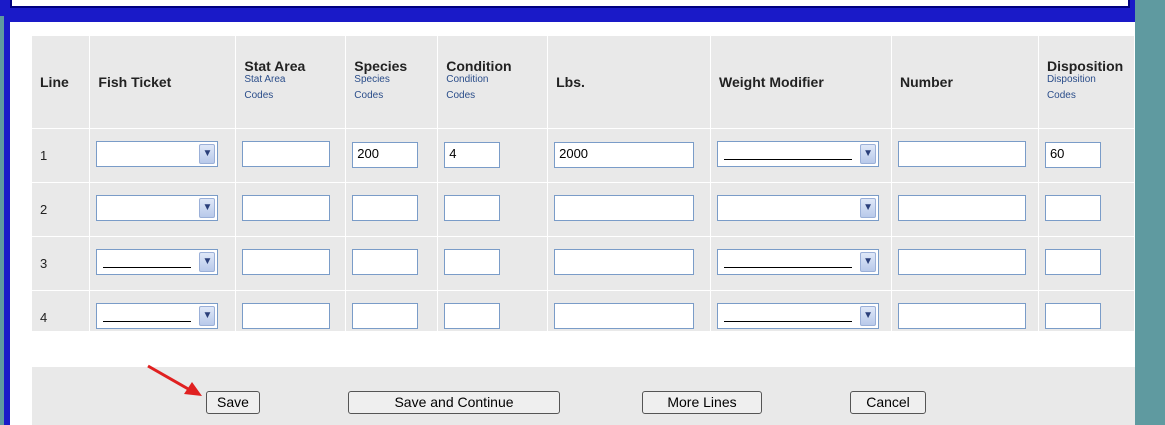 The width and height of the screenshot is (1165, 425). I want to click on lbs-cell: 2000, so click(629, 154).